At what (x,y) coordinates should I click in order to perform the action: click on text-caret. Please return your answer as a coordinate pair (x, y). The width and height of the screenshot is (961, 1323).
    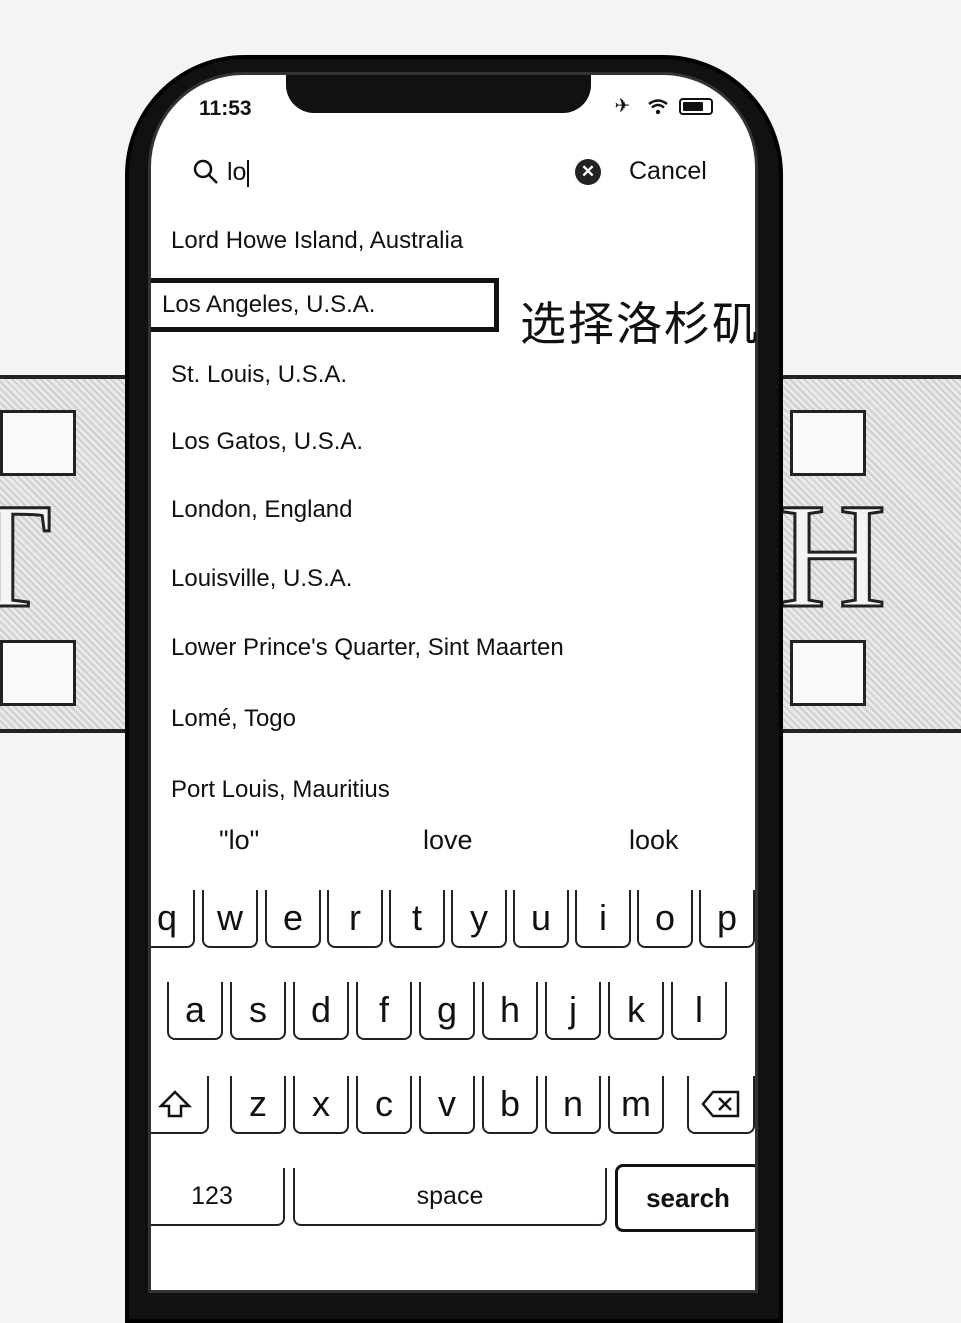
    Looking at the image, I should click on (248, 173).